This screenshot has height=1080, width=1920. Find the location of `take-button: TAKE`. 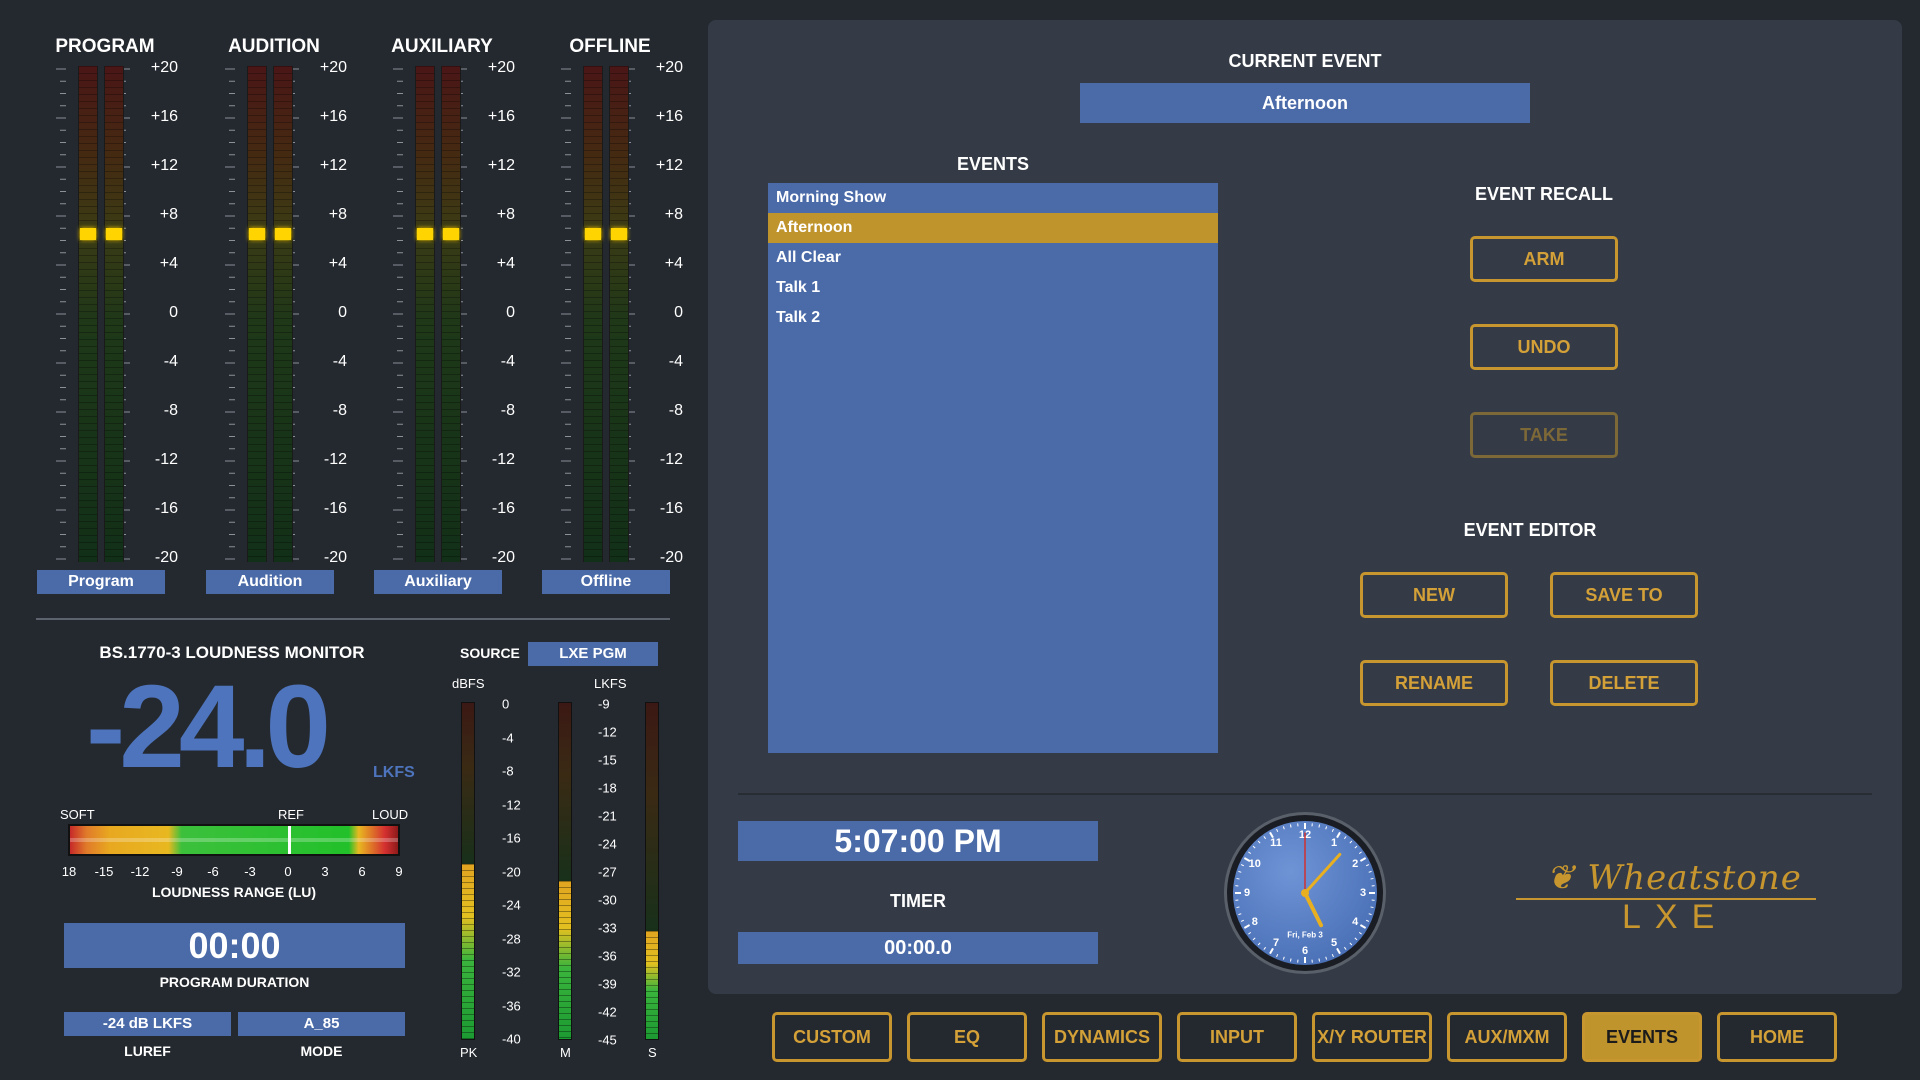

take-button: TAKE is located at coordinates (1544, 435).